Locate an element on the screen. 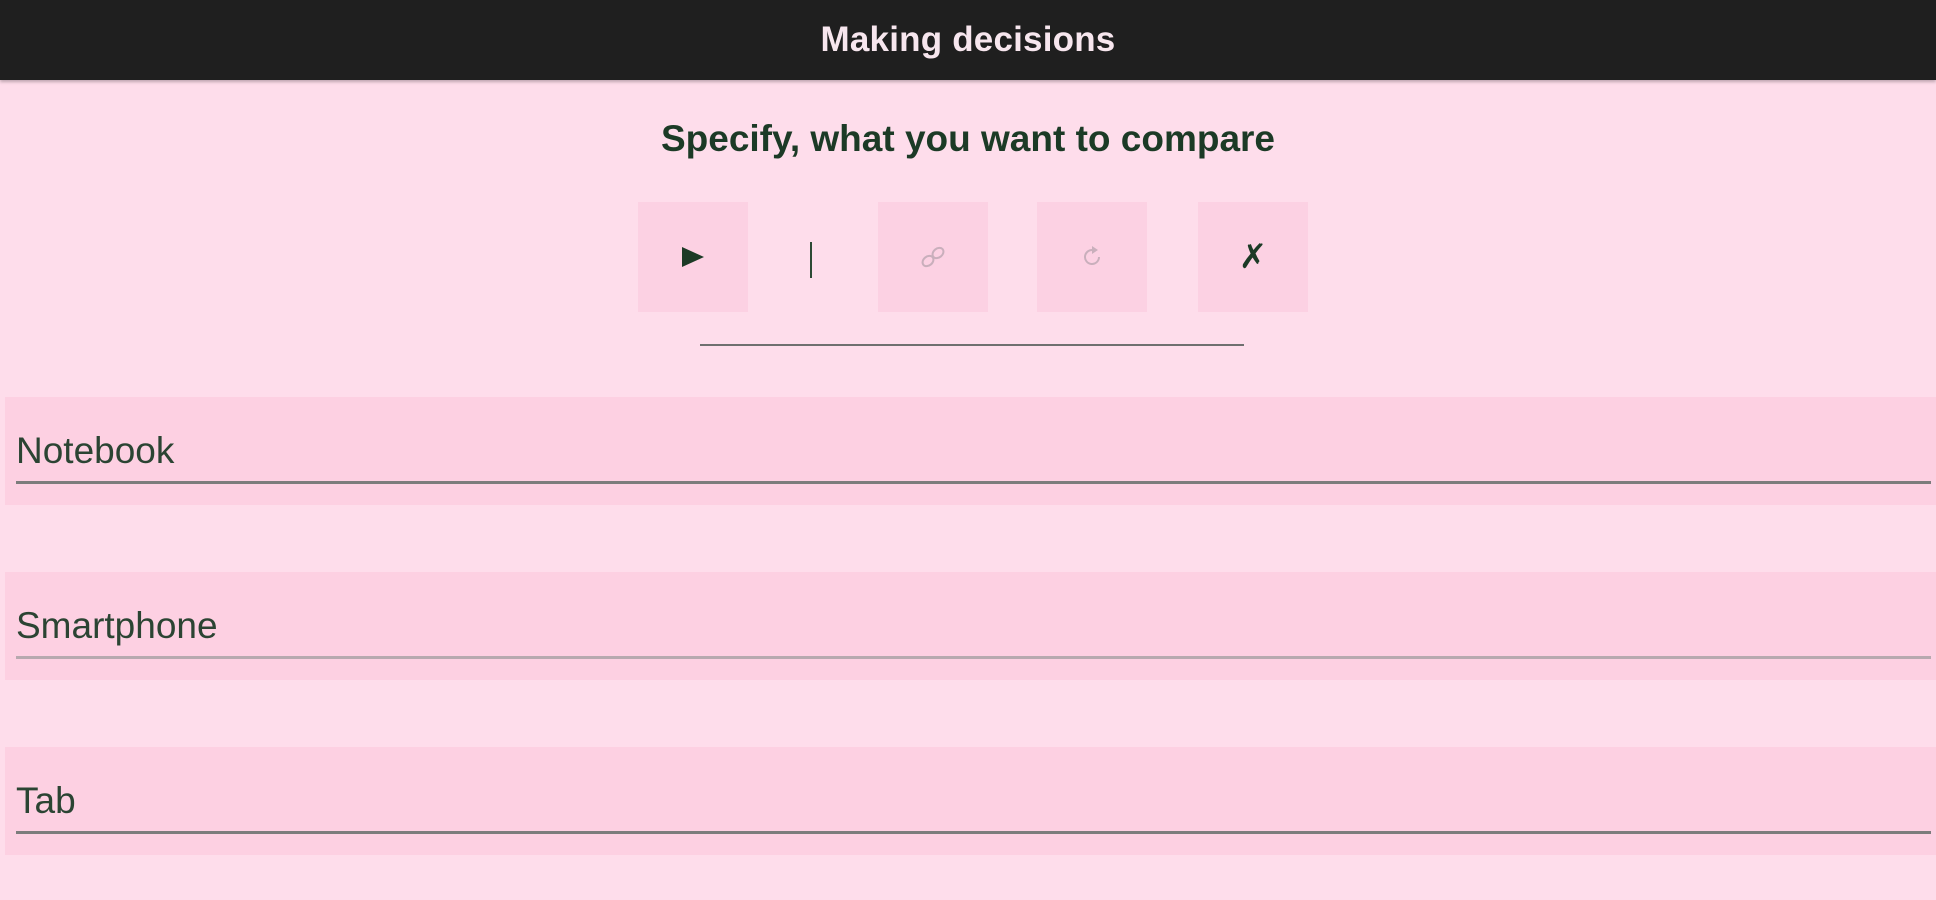  close-button: ✗ is located at coordinates (1253, 257).